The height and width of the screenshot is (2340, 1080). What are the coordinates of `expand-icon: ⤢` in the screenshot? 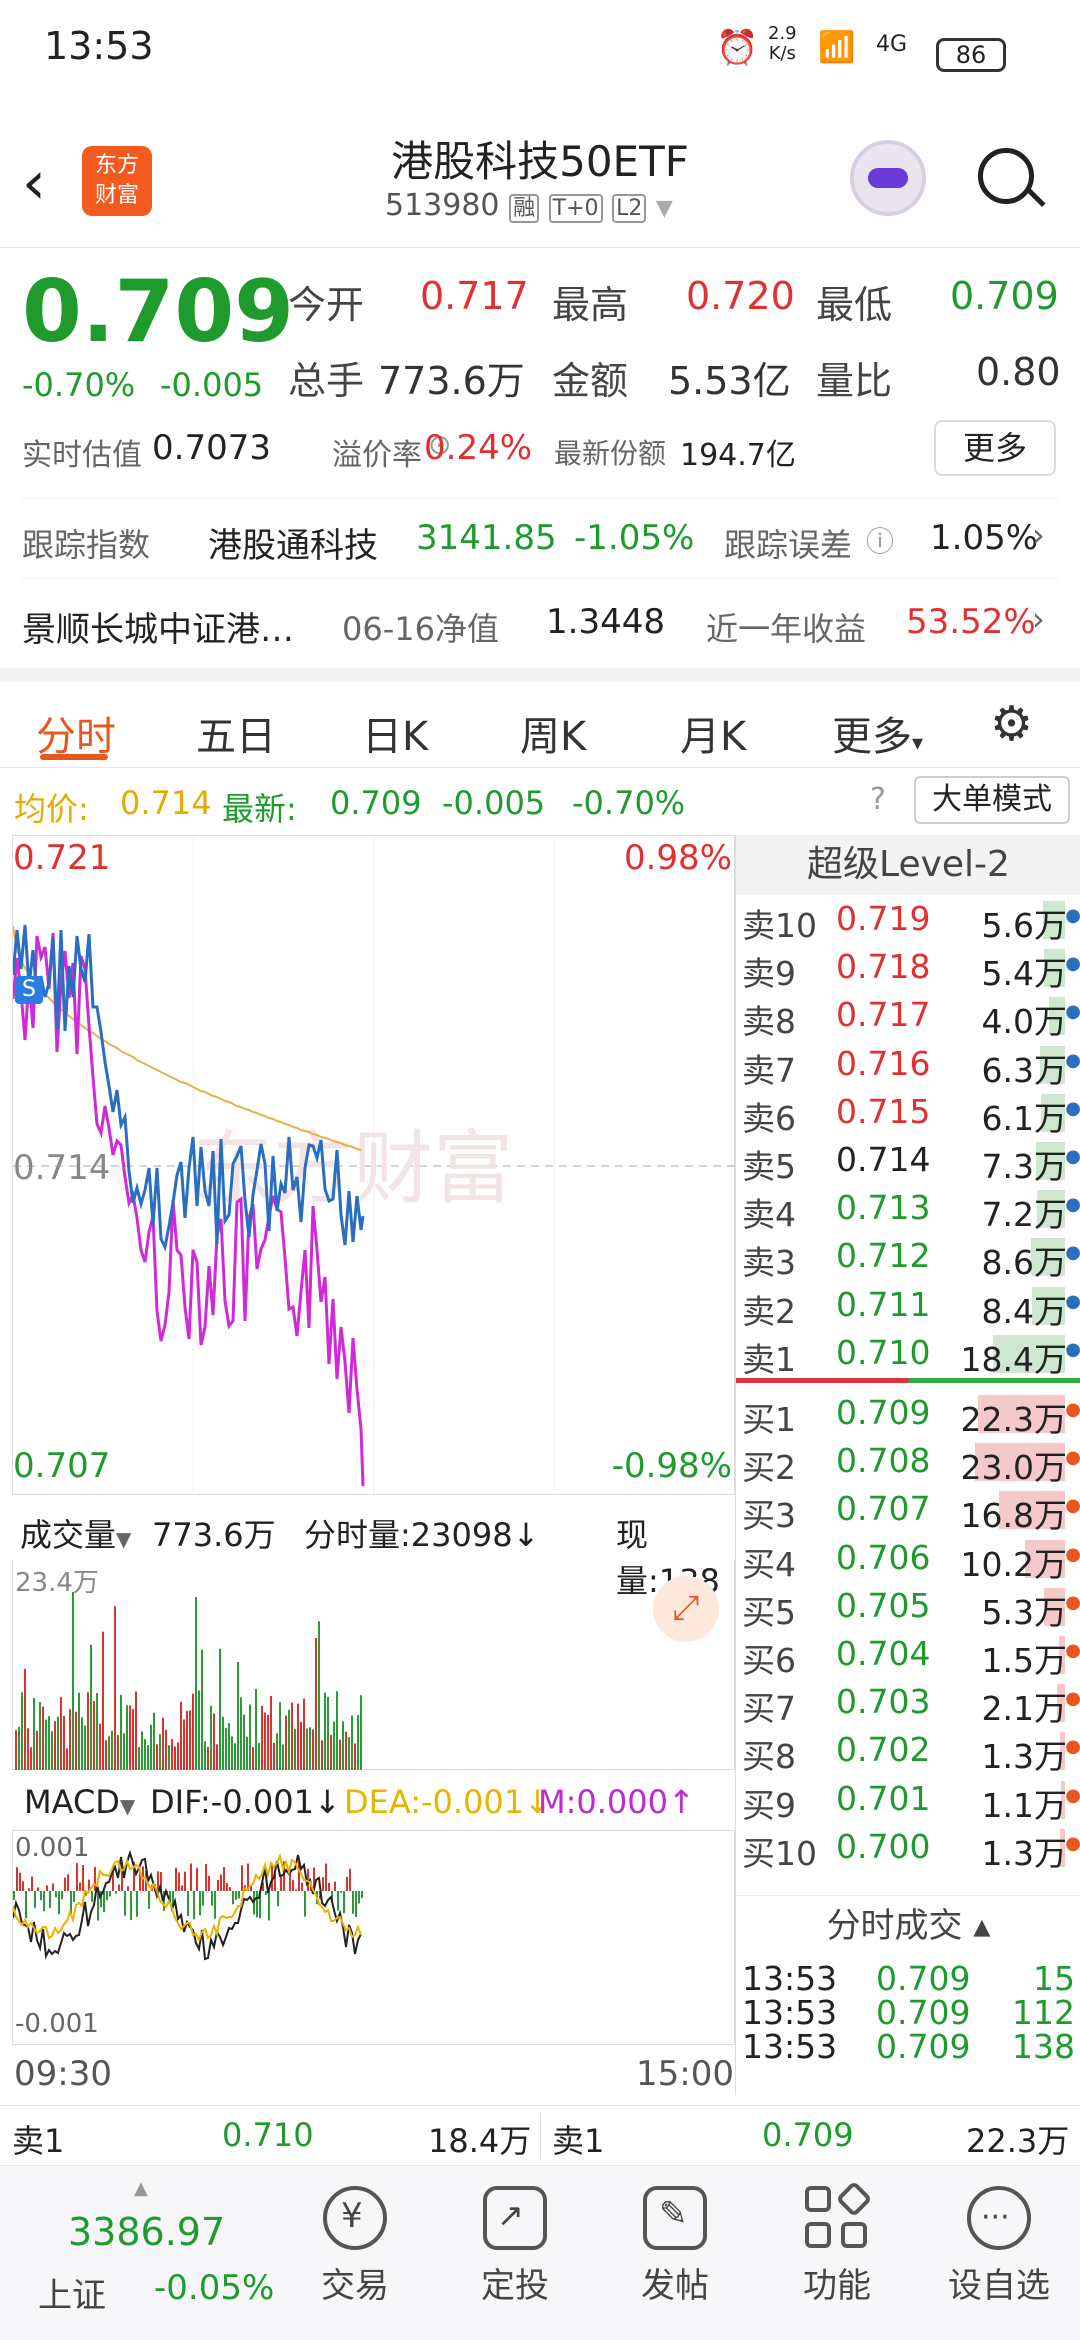 It's located at (686, 1609).